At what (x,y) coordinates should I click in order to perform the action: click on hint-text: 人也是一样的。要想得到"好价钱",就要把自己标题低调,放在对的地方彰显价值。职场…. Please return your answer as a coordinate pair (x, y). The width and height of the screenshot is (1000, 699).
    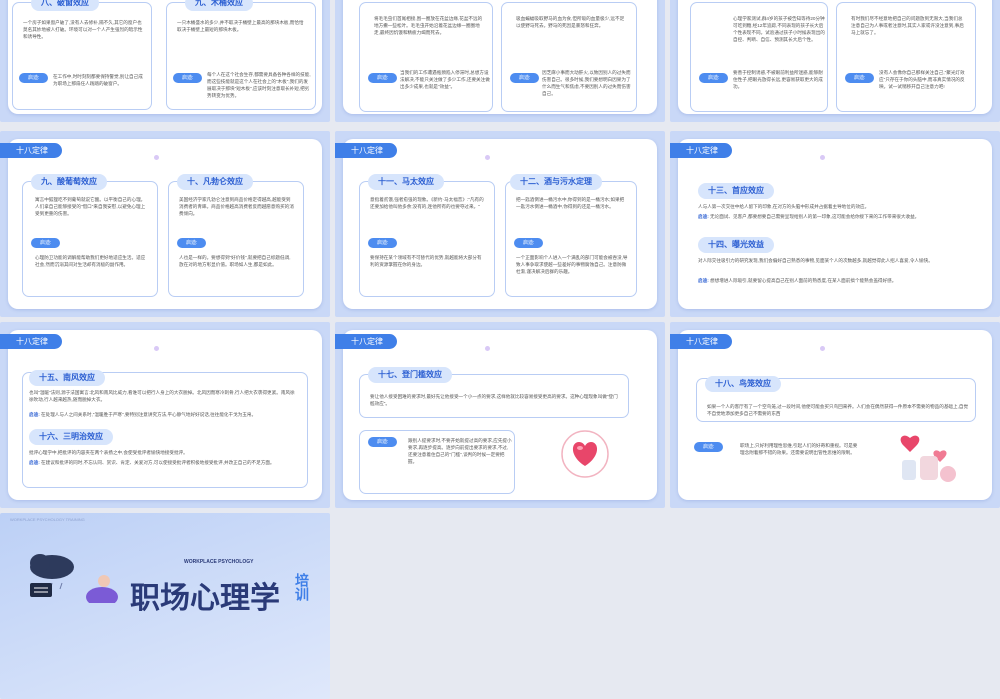
    Looking at the image, I should click on (235, 261).